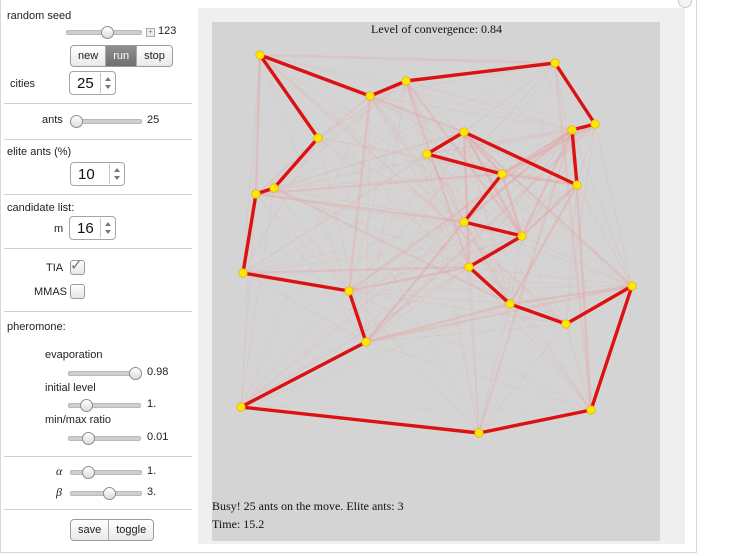 Image resolution: width=744 pixels, height=556 pixels. What do you see at coordinates (88, 438) in the screenshot?
I see `min-max-ratio-slider-thumb` at bounding box center [88, 438].